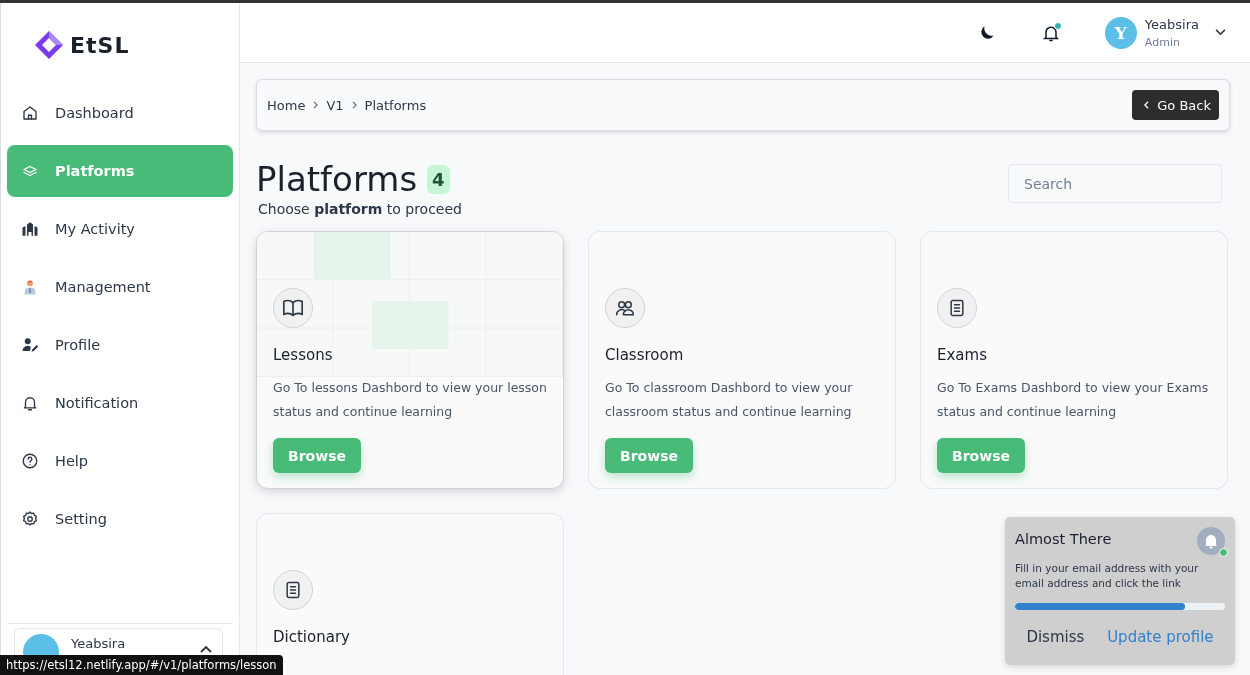 Image resolution: width=1250 pixels, height=675 pixels. What do you see at coordinates (120, 345) in the screenshot?
I see `sidebar-item: Profile` at bounding box center [120, 345].